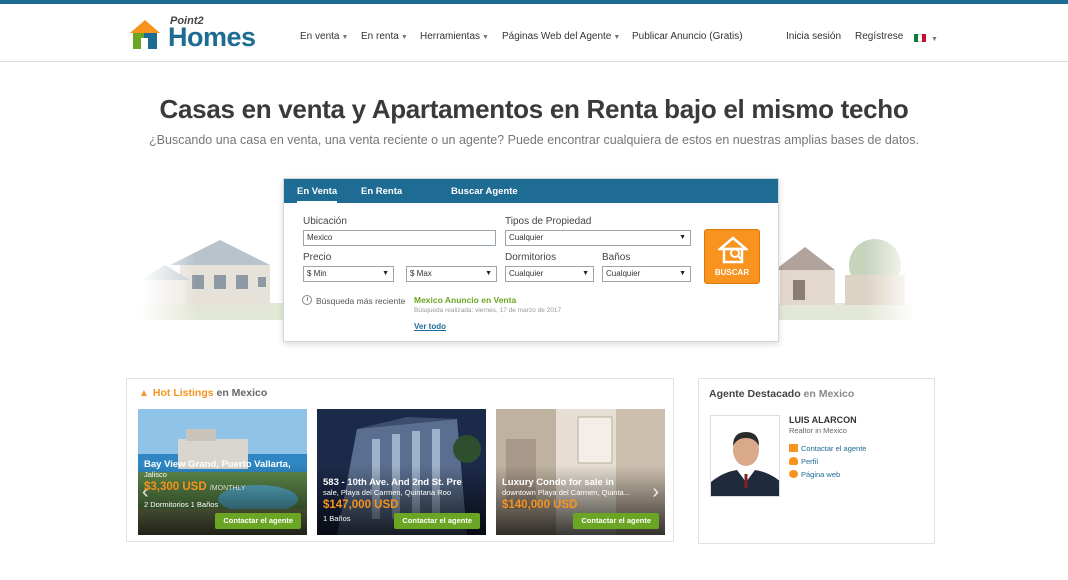 The height and width of the screenshot is (580, 1068). Describe the element at coordinates (307, 300) in the screenshot. I see `clock-icon` at that location.